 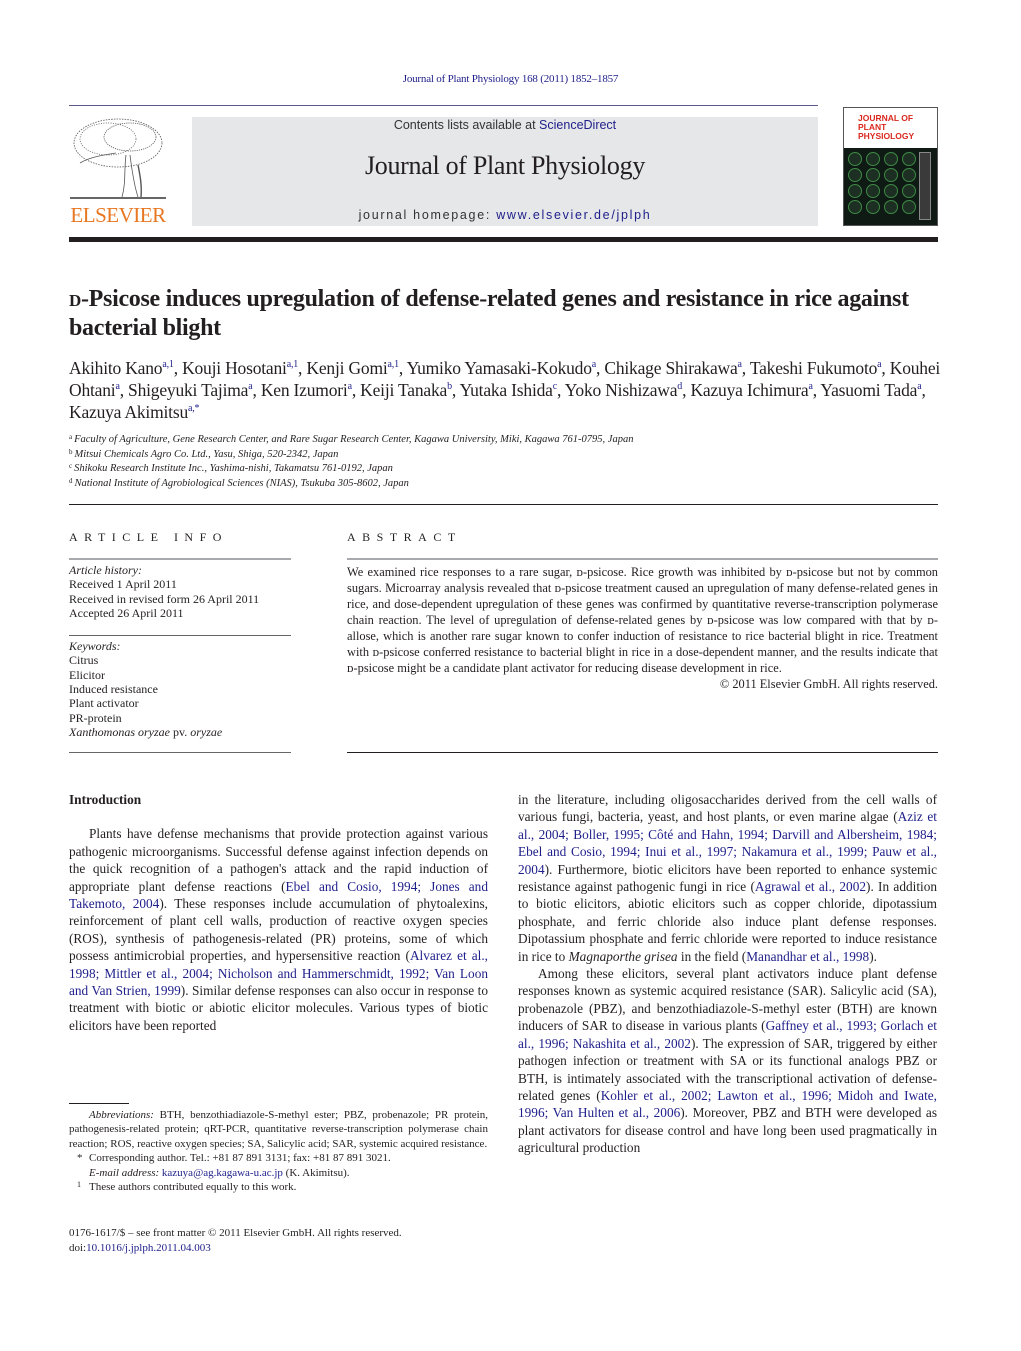 I want to click on email-link: kazuya@ag.kagawa-u.ac.jp, so click(x=222, y=1173).